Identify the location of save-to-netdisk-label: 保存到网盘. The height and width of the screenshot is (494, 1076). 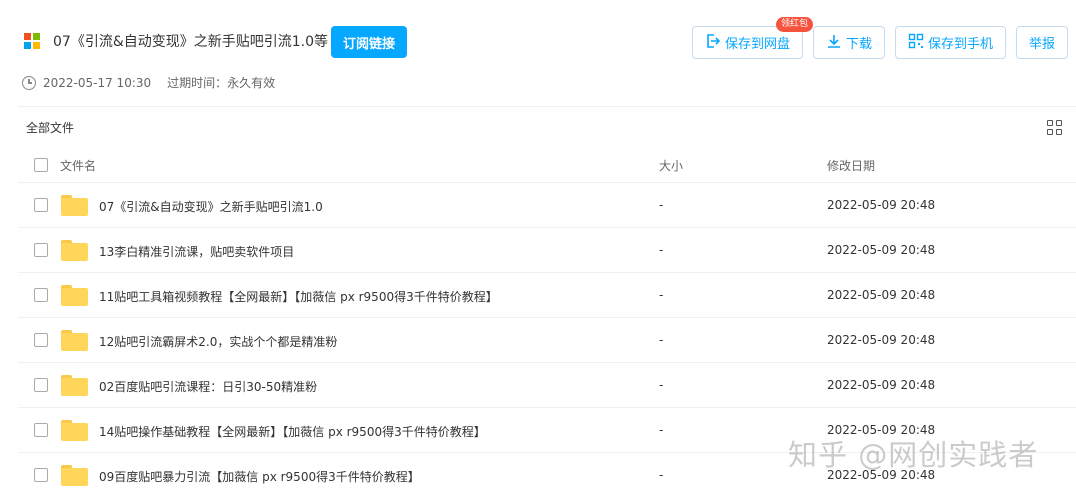
(757, 44).